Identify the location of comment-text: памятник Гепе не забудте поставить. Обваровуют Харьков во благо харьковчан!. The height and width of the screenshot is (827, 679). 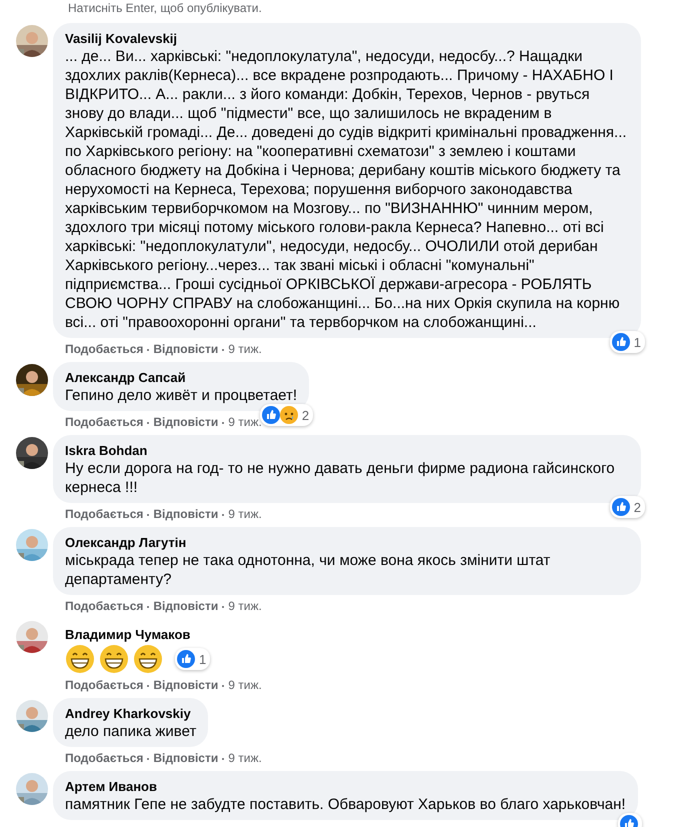
(345, 804).